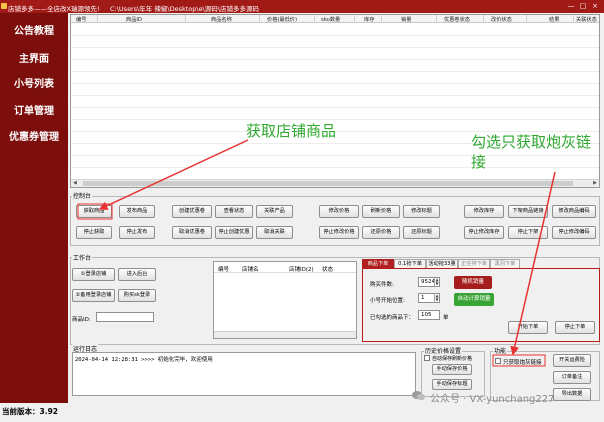 This screenshot has height=422, width=604. I want to click on column-header: 商品名称, so click(221, 19).